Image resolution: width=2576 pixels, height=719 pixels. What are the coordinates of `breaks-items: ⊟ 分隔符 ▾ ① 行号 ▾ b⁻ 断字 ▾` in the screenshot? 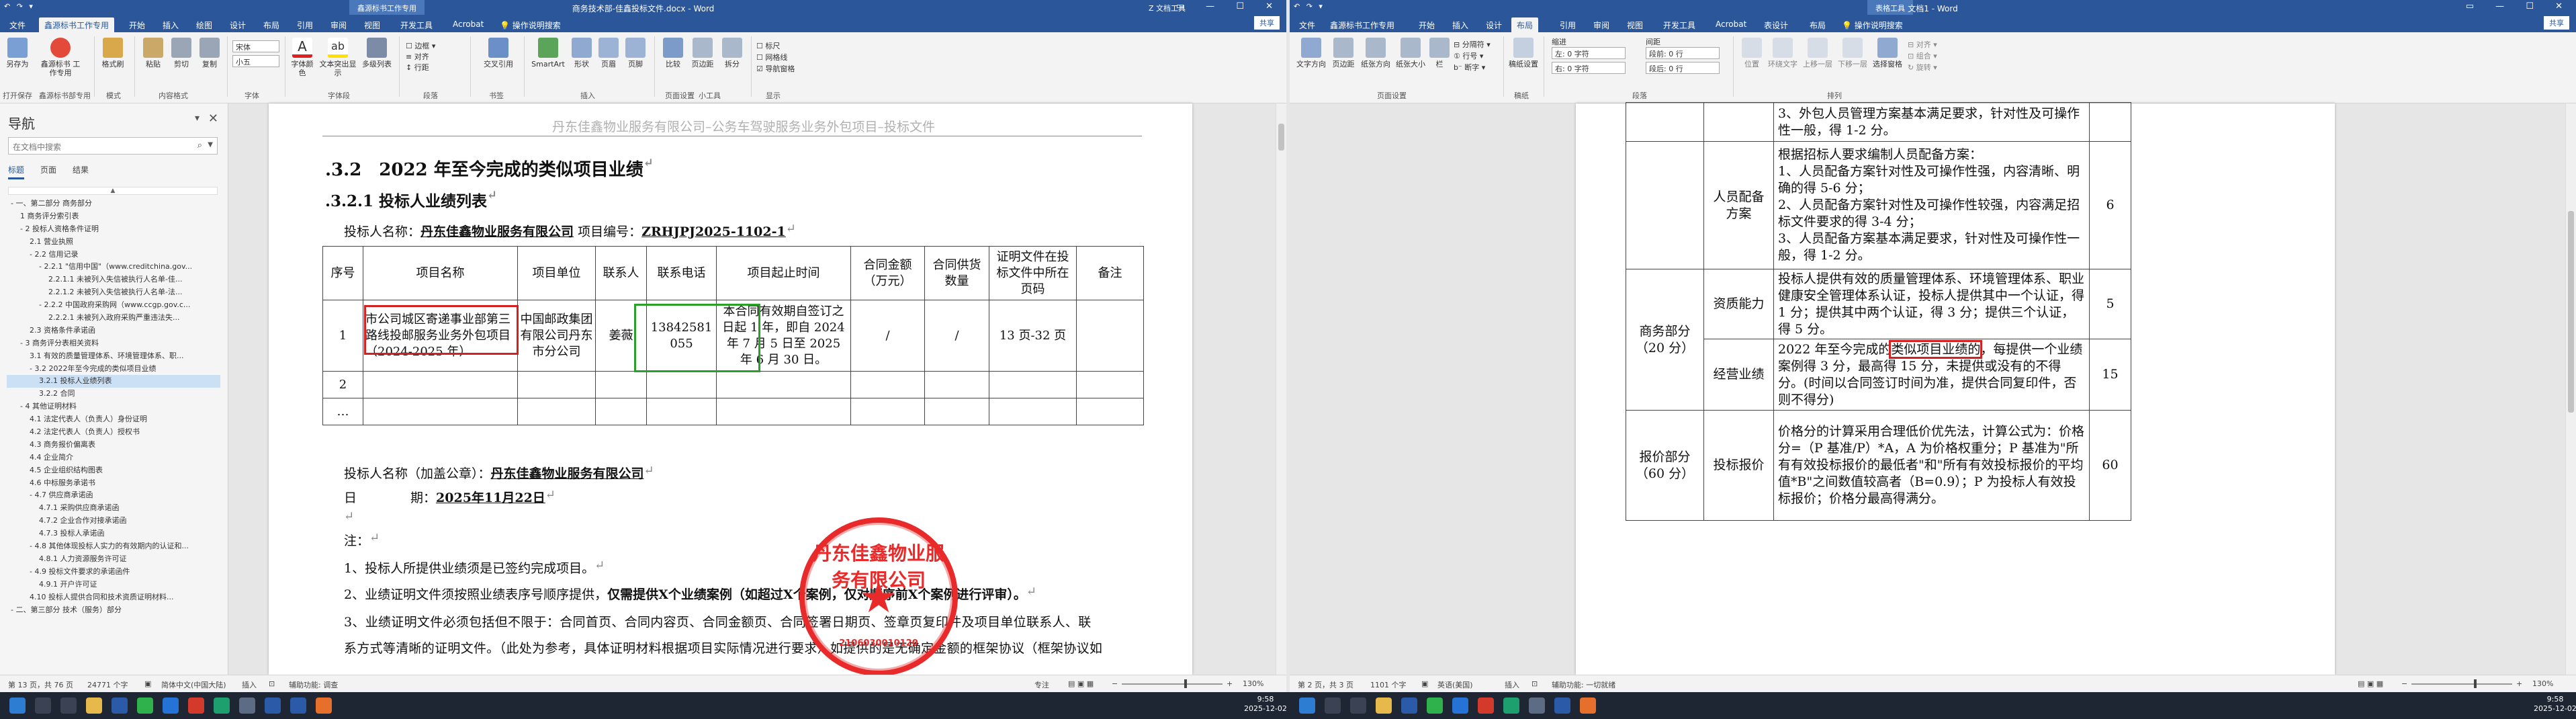 It's located at (1472, 56).